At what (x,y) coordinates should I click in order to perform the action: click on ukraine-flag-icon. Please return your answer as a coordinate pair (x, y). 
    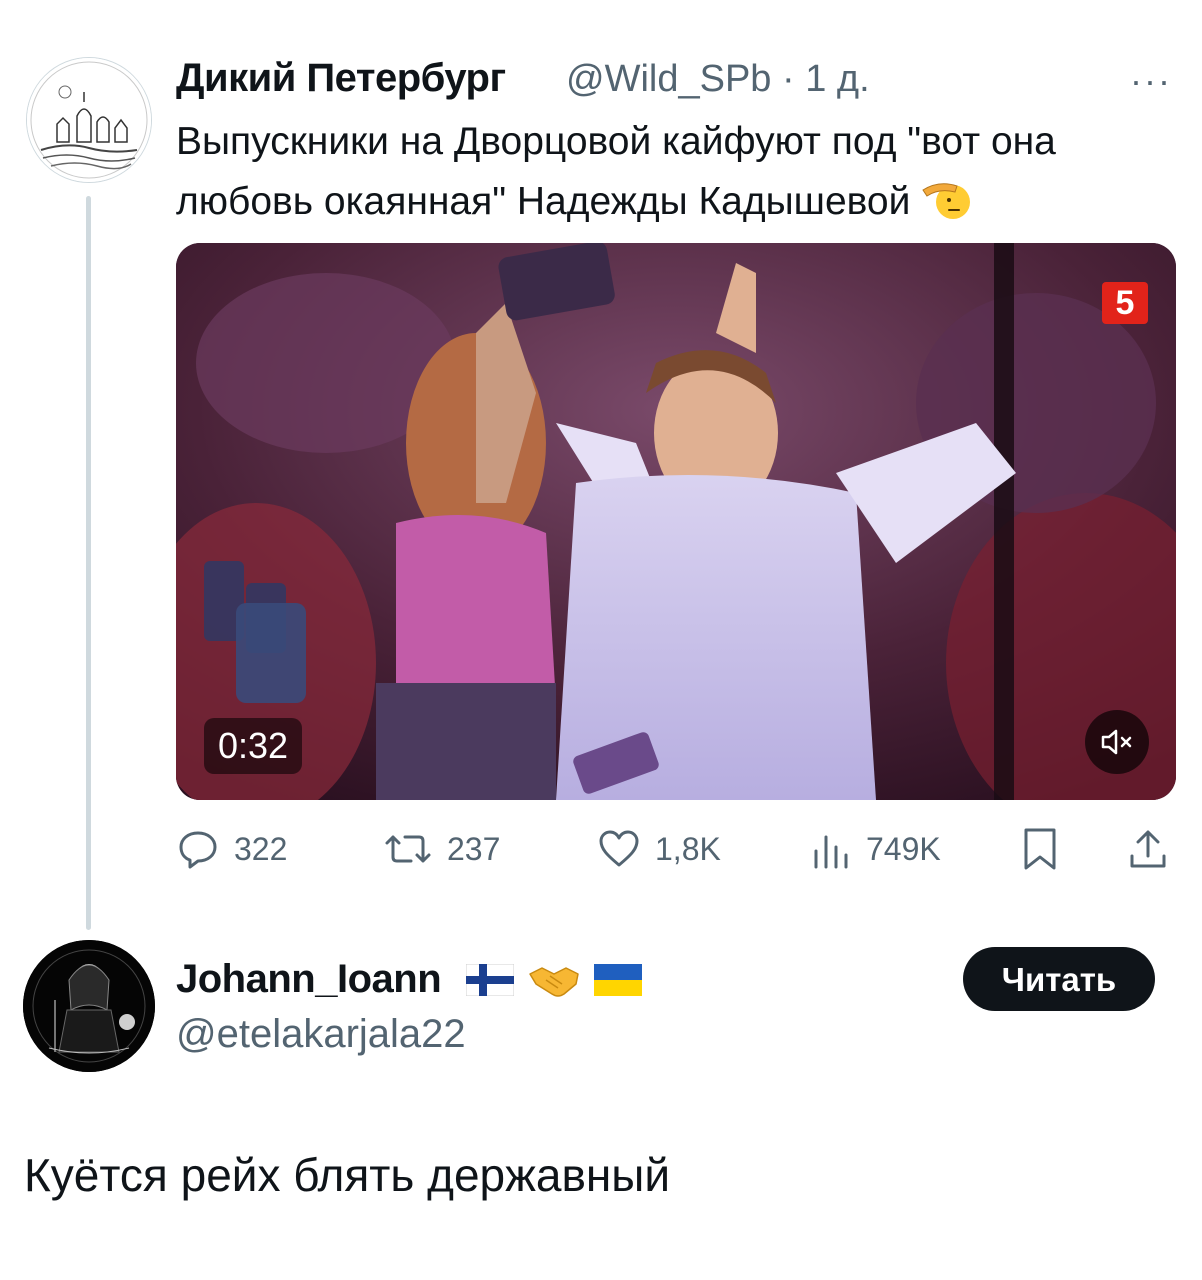
    Looking at the image, I should click on (618, 980).